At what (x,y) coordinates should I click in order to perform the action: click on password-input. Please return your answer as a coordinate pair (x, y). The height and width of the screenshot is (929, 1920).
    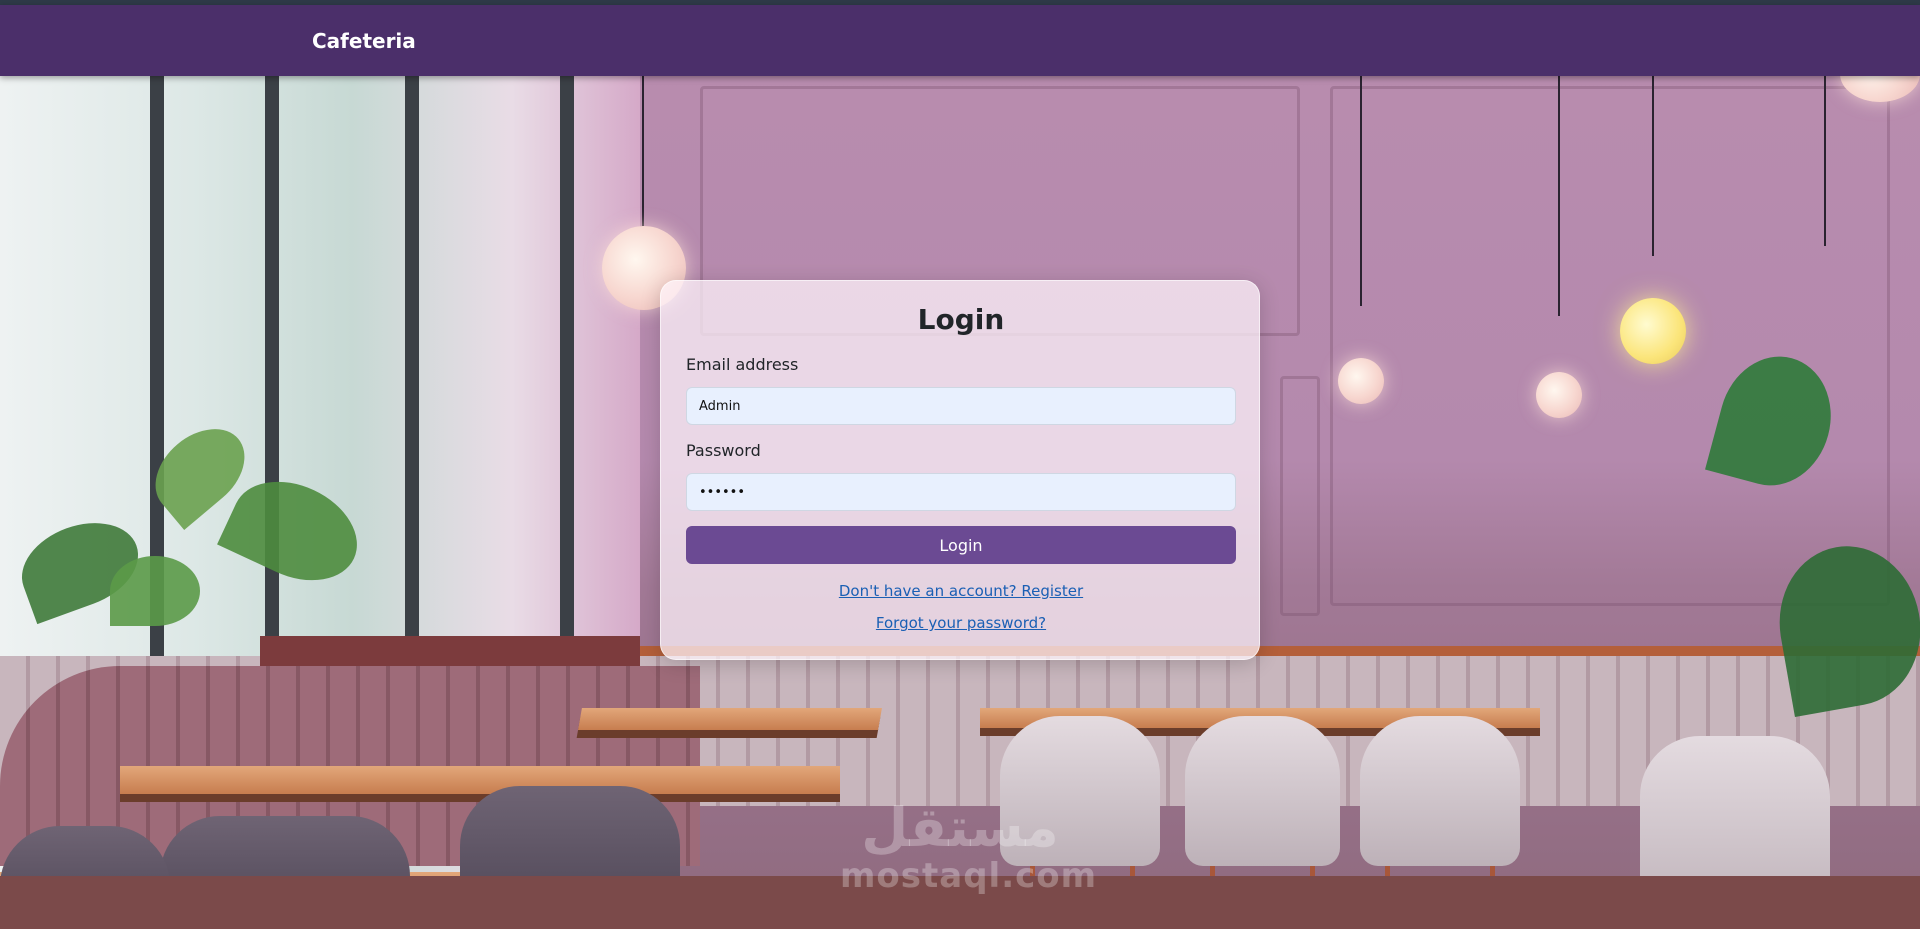
    Looking at the image, I should click on (961, 492).